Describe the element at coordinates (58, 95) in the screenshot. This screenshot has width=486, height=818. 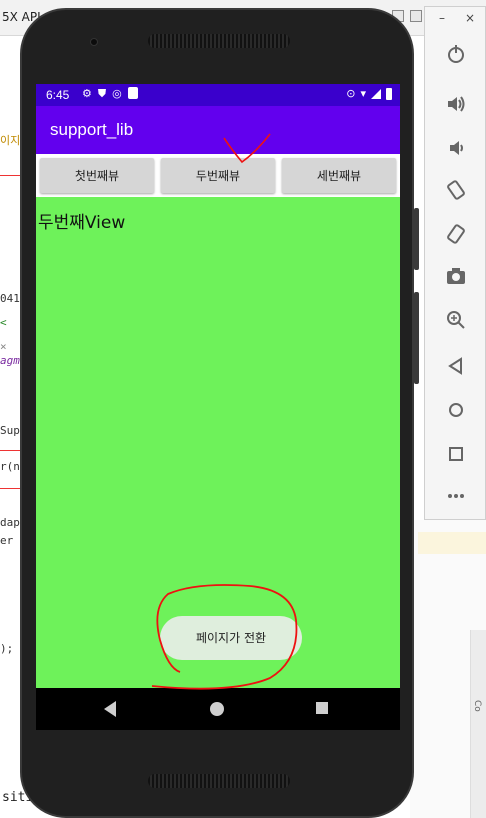
I see `status-time: 6:45` at that location.